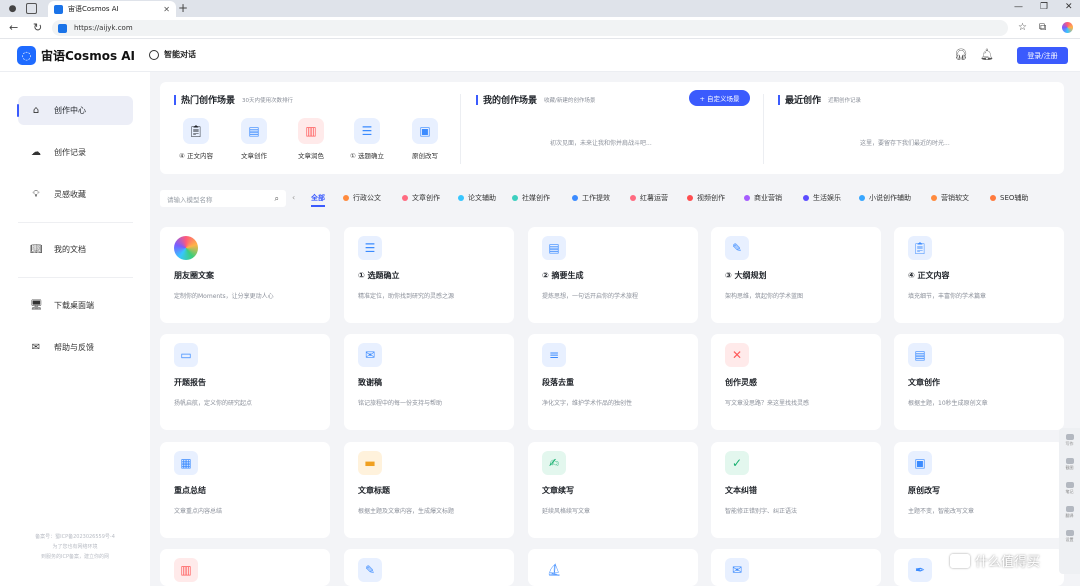  What do you see at coordinates (370, 355) in the screenshot?
I see `thanks-icon: ✉` at bounding box center [370, 355].